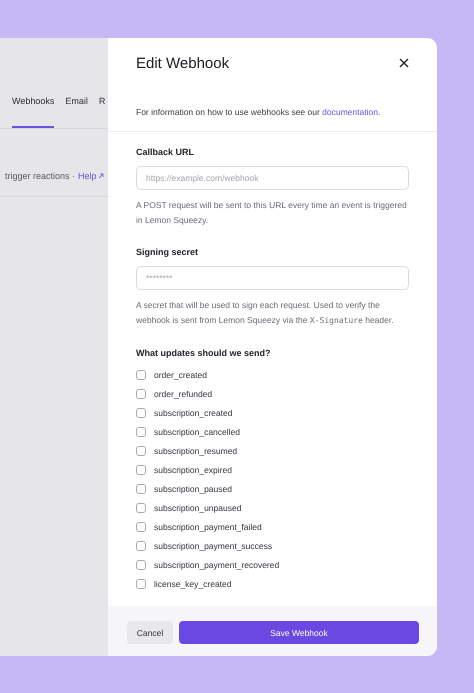 Image resolution: width=474 pixels, height=693 pixels. I want to click on intro-text: For information on how to use webhooks see our documentation., so click(272, 102).